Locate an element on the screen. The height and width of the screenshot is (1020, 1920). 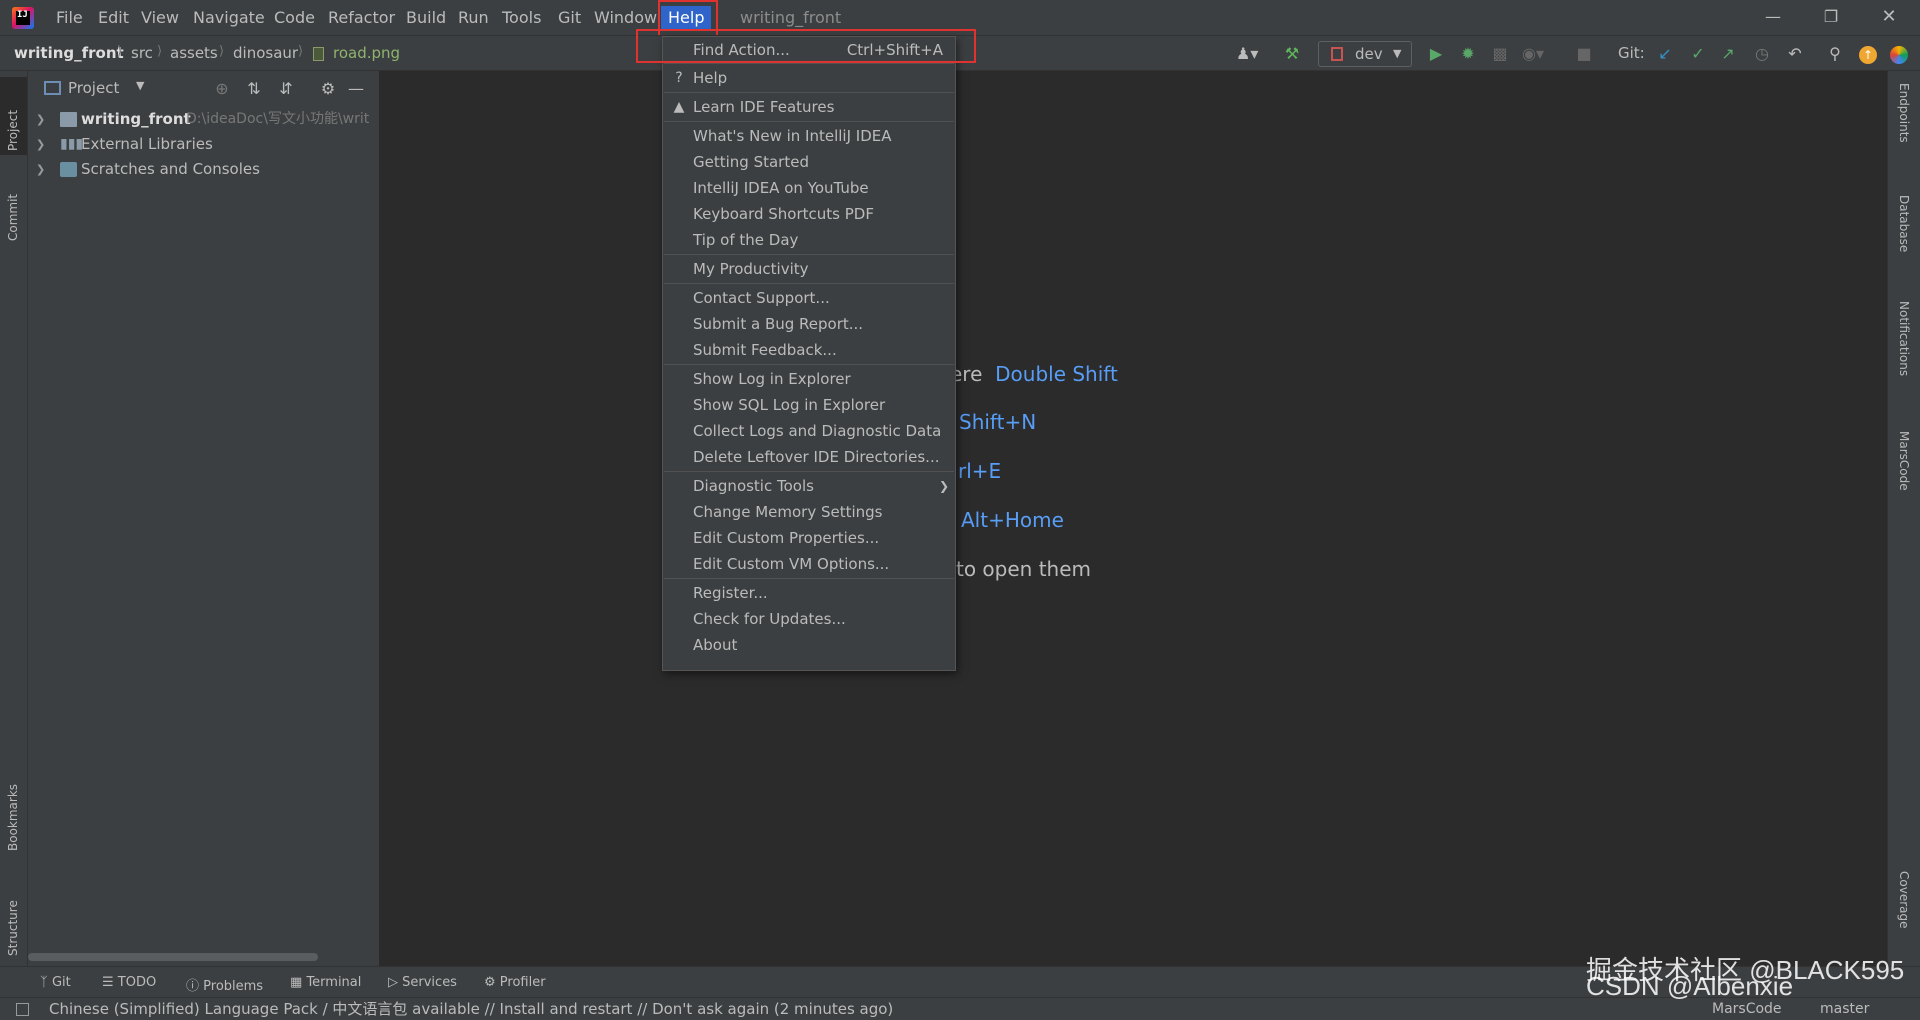
minimize-icon: — is located at coordinates (1773, 17).